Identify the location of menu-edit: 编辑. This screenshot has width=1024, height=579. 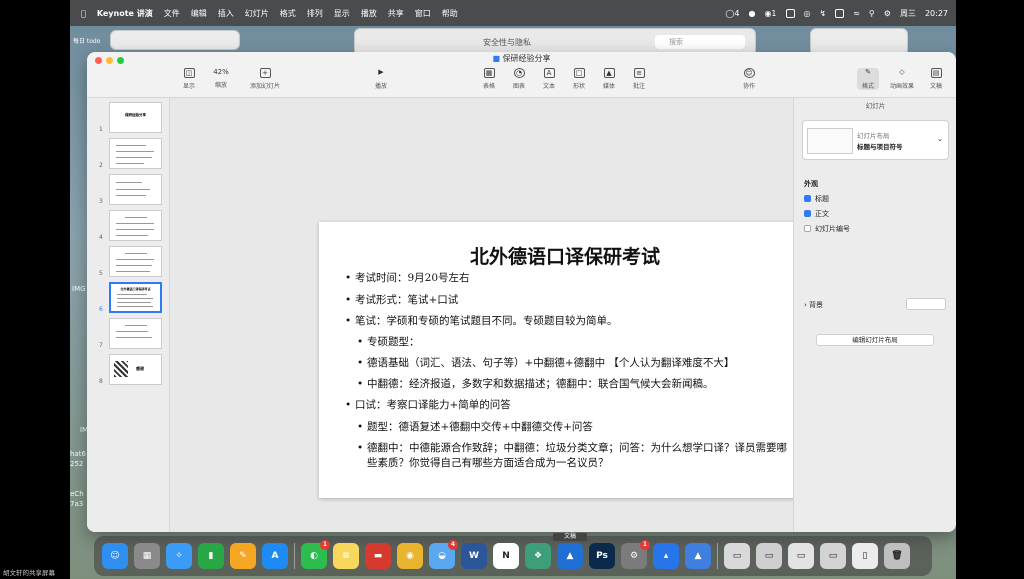
(199, 13).